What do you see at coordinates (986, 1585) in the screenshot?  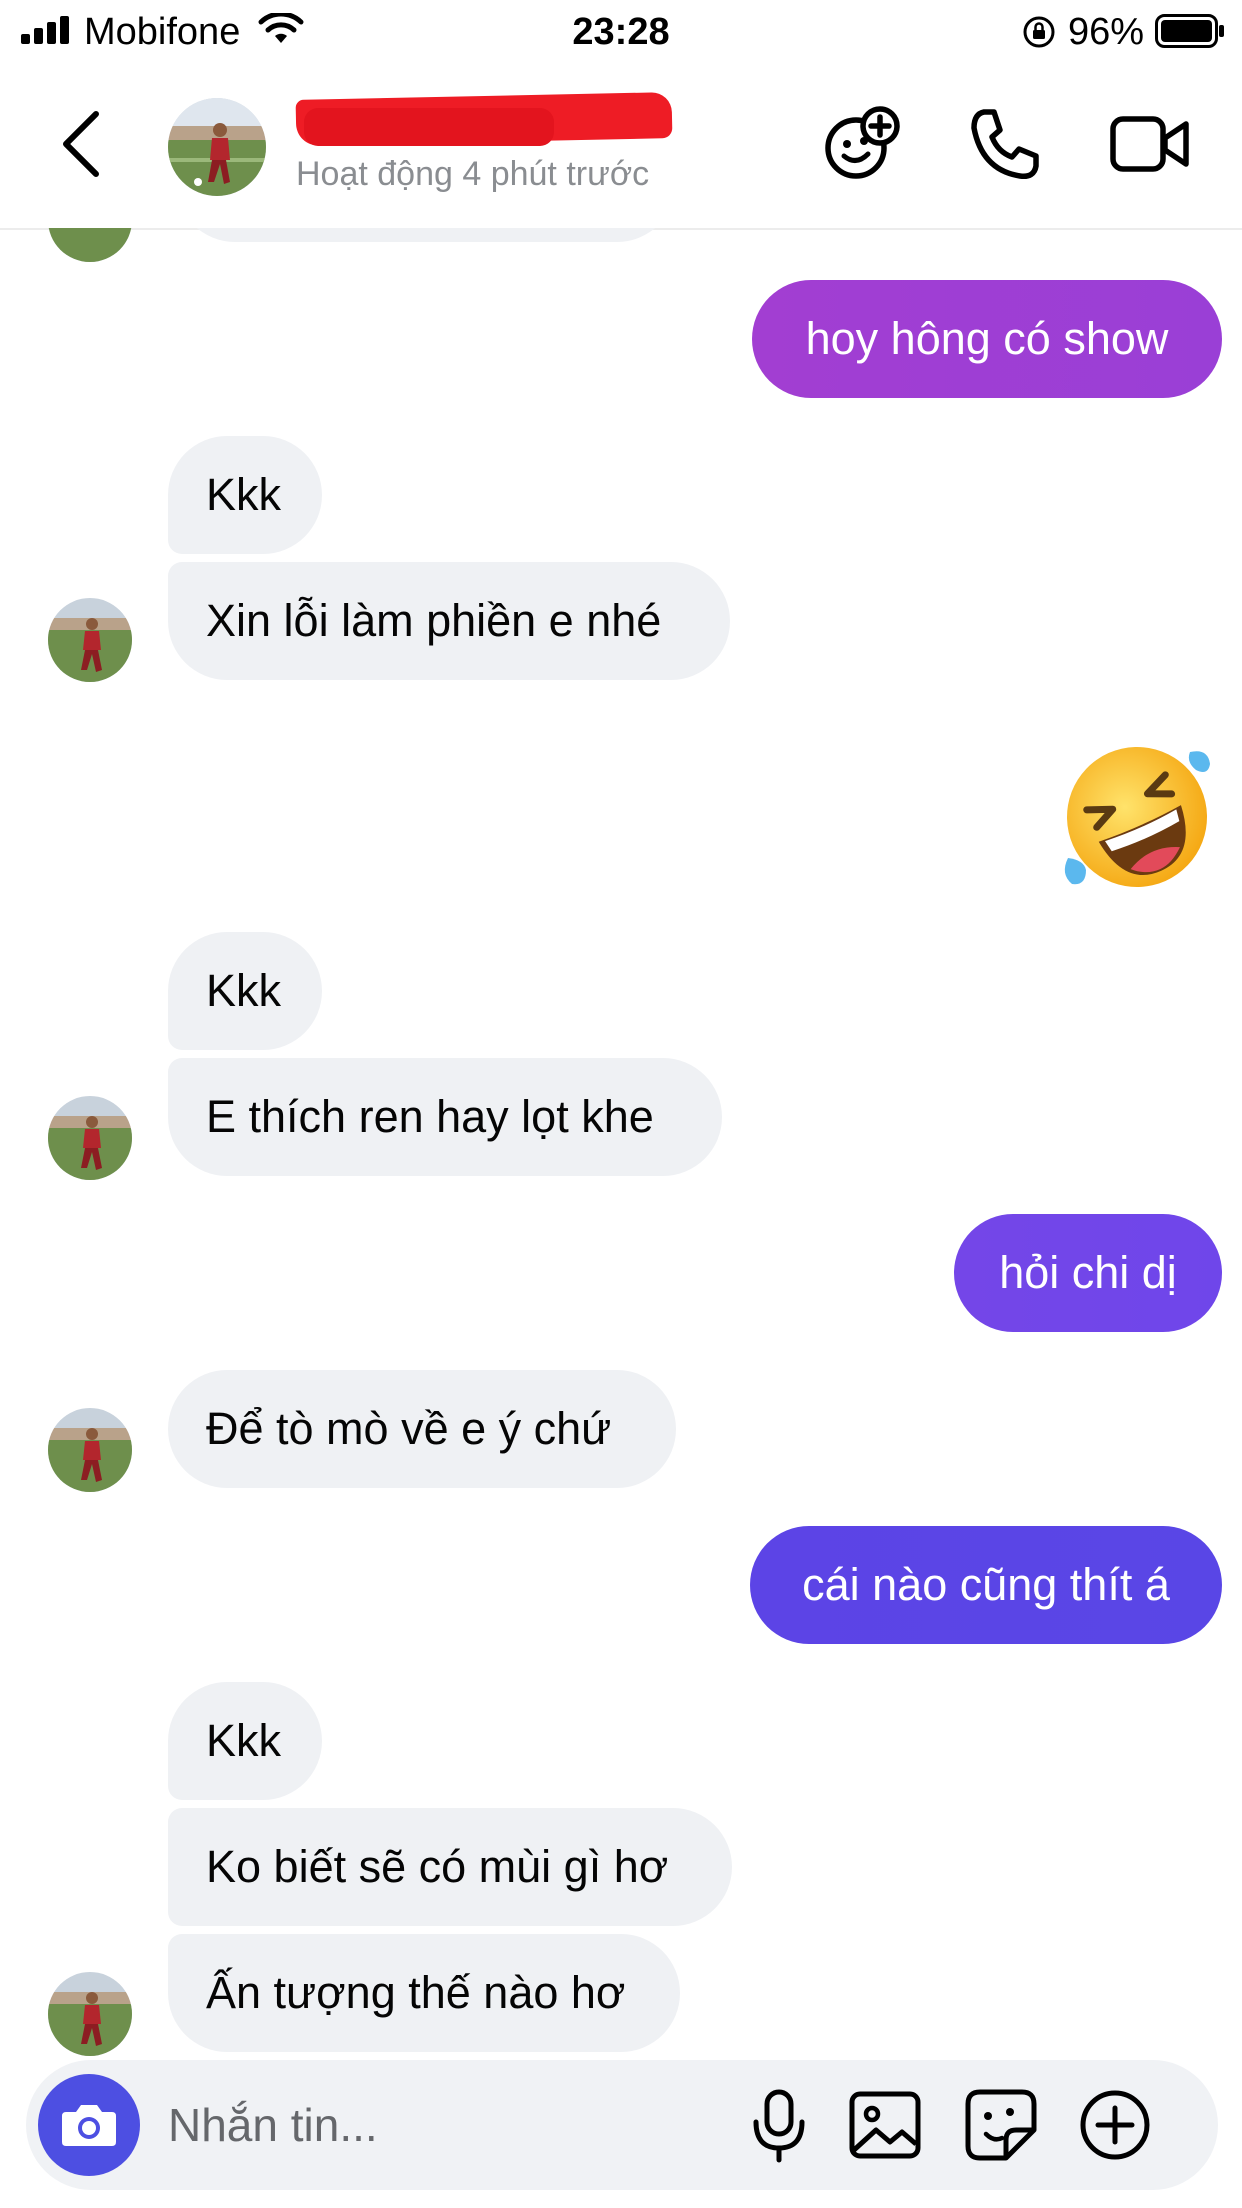 I see `outgoing-message: cái nào cũng thít á` at bounding box center [986, 1585].